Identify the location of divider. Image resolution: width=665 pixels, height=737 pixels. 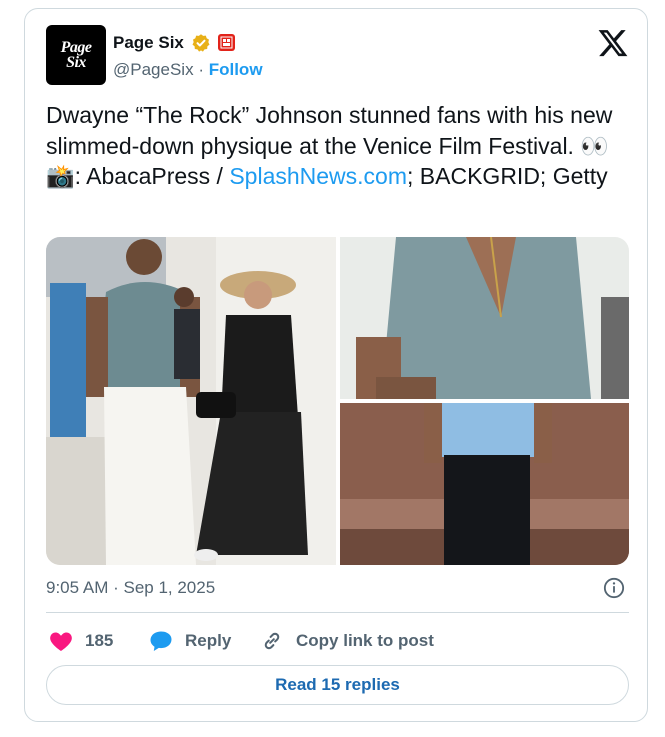
(337, 612).